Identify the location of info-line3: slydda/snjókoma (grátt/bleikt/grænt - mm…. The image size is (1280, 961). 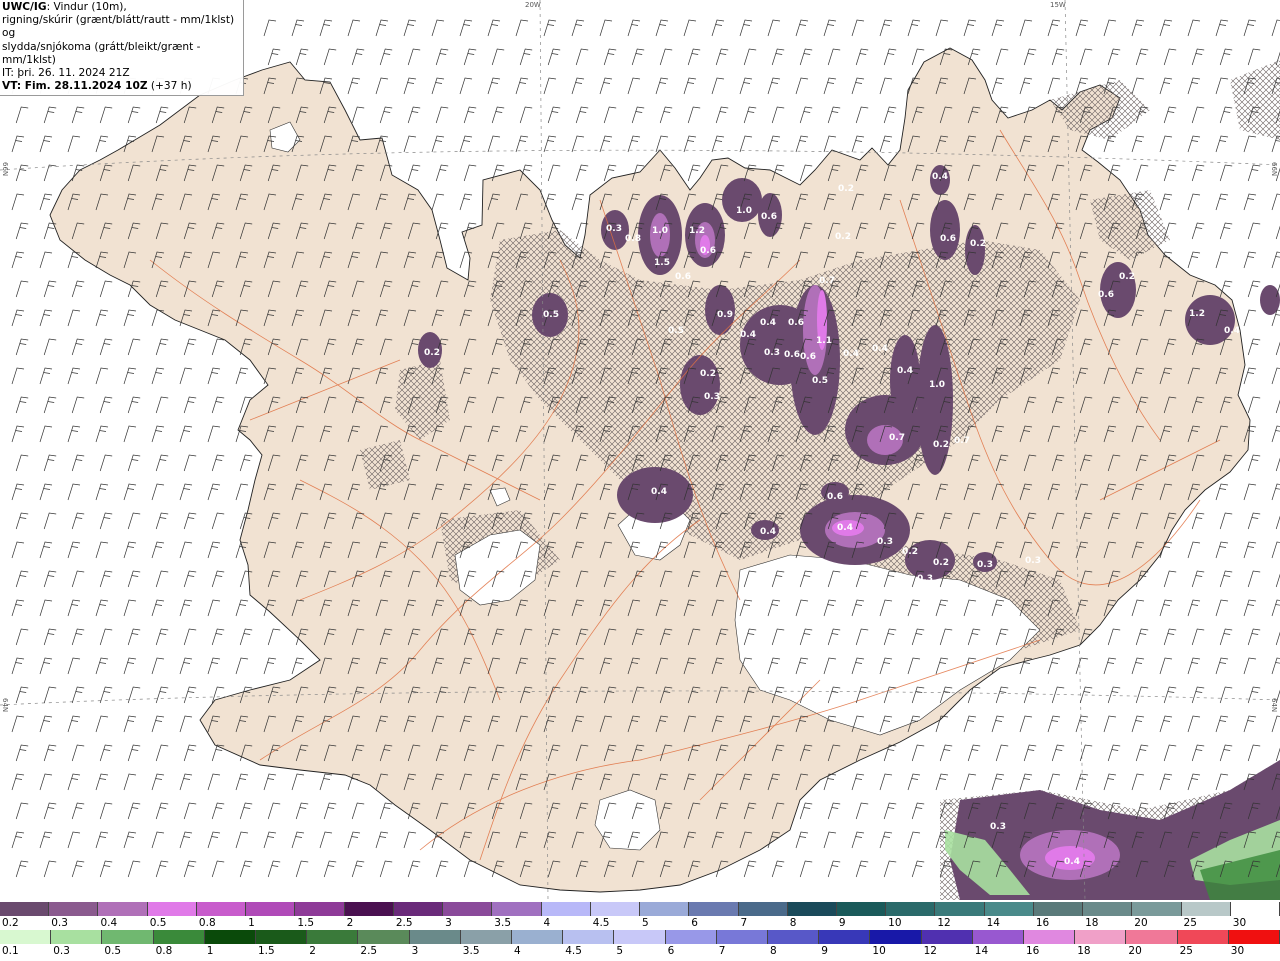
(101, 53).